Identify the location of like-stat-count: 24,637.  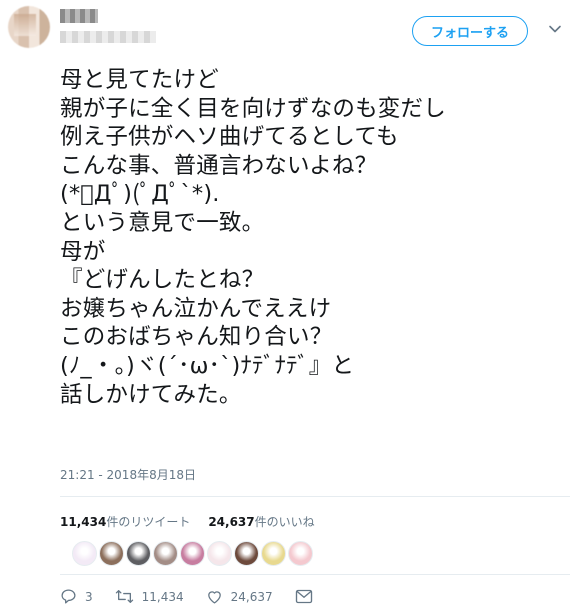
(231, 522).